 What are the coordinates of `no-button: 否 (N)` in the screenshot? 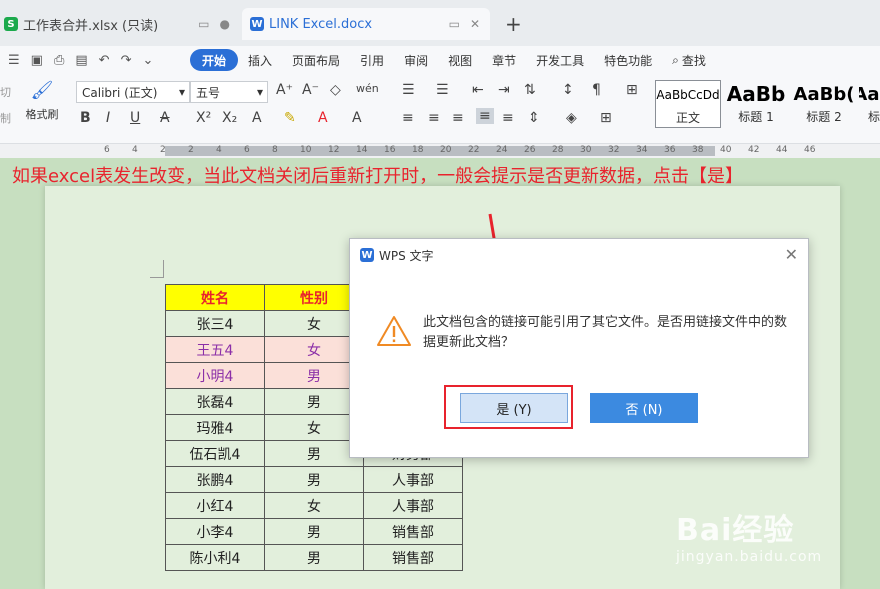 It's located at (644, 408).